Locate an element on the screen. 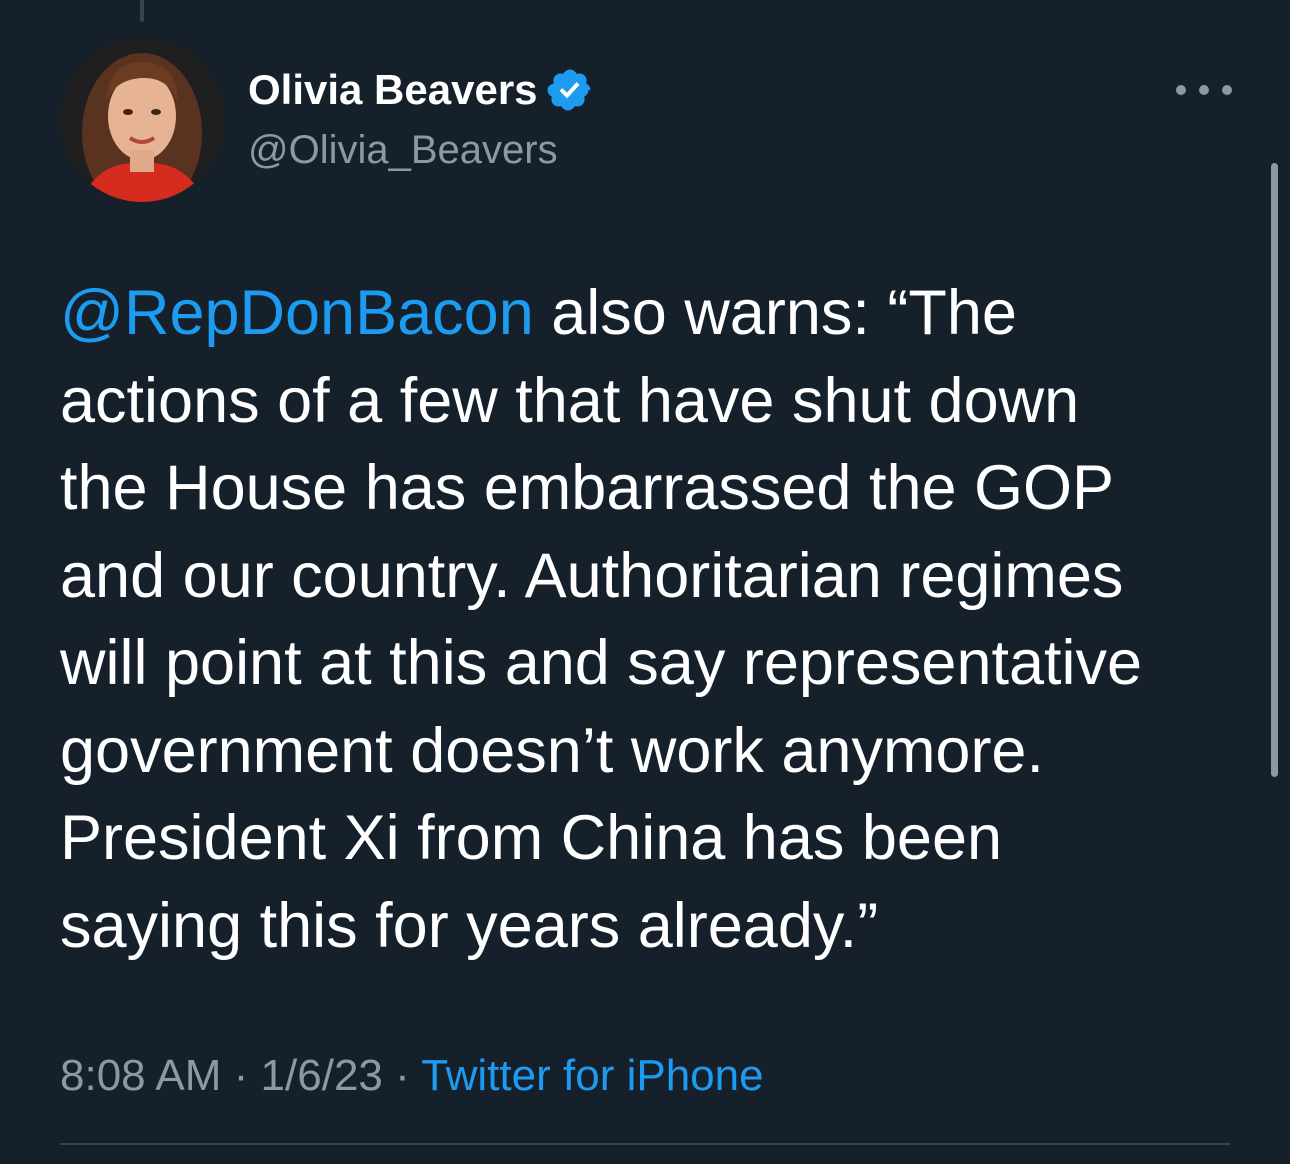 This screenshot has height=1164, width=1290. tweet-line: government doesn’t work anymore. is located at coordinates (552, 750).